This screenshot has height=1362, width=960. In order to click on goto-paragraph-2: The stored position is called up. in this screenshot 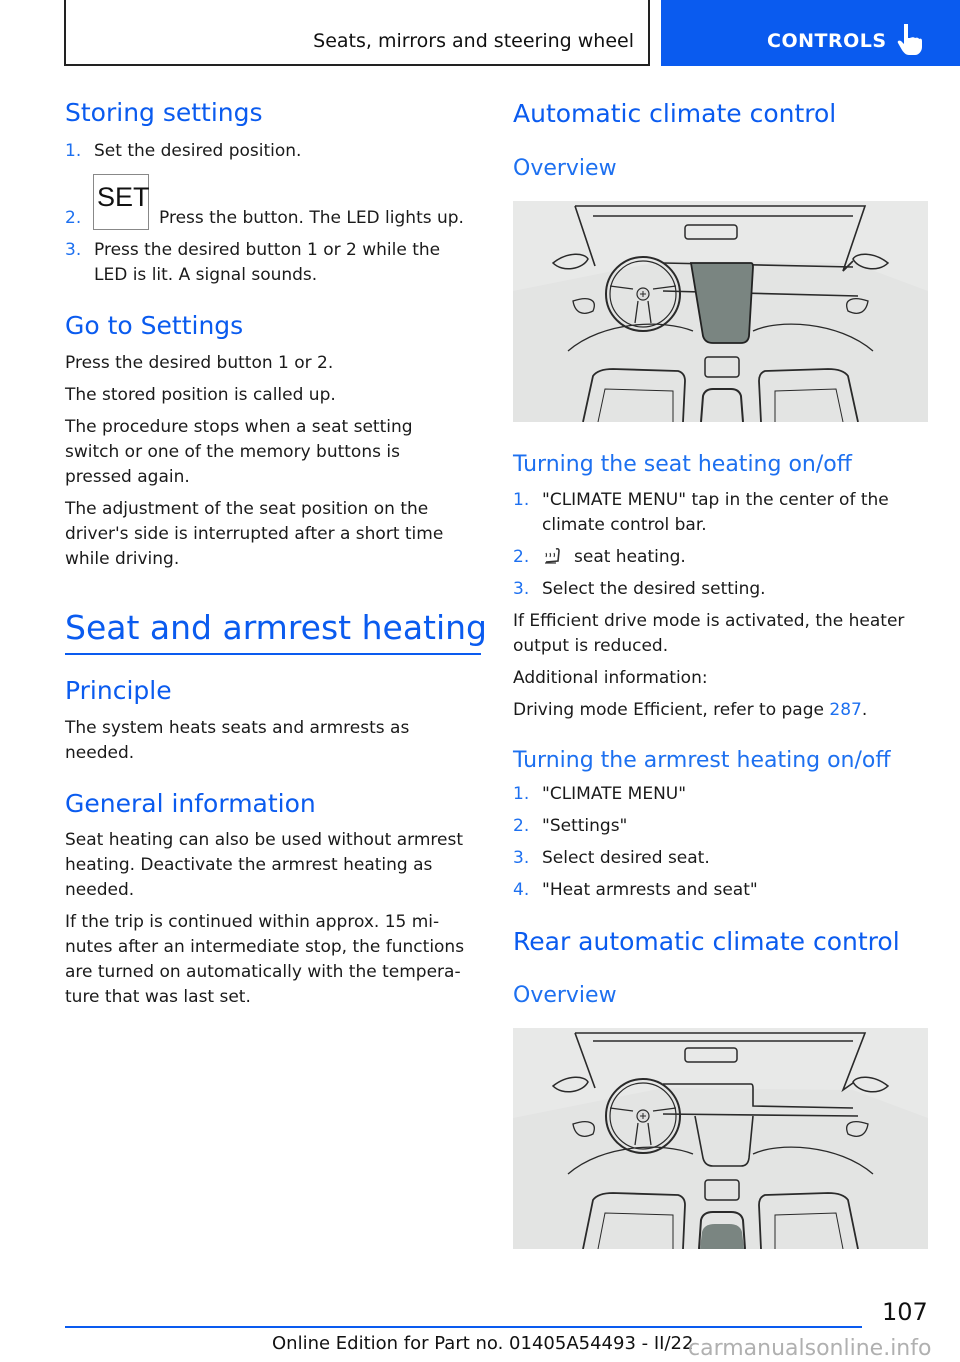, I will do `click(200, 395)`.